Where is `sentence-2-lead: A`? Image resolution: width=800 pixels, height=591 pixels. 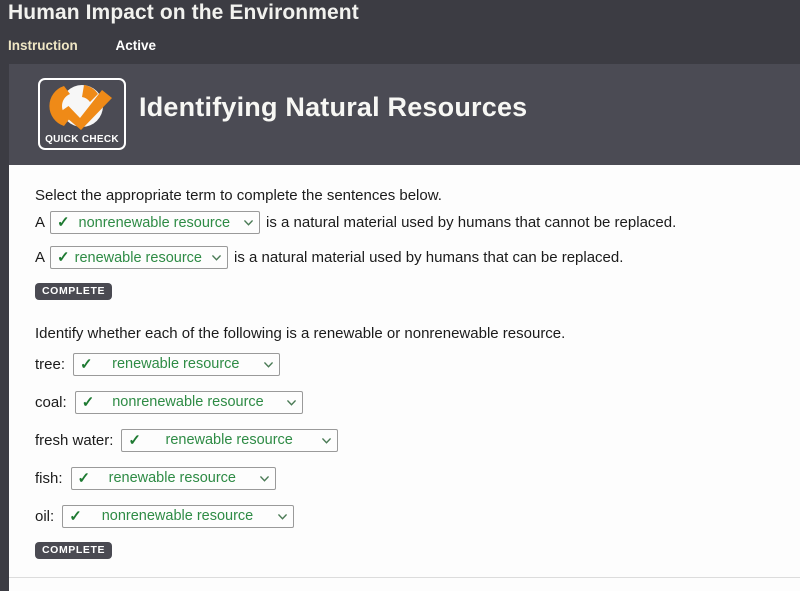
sentence-2-lead: A is located at coordinates (40, 258).